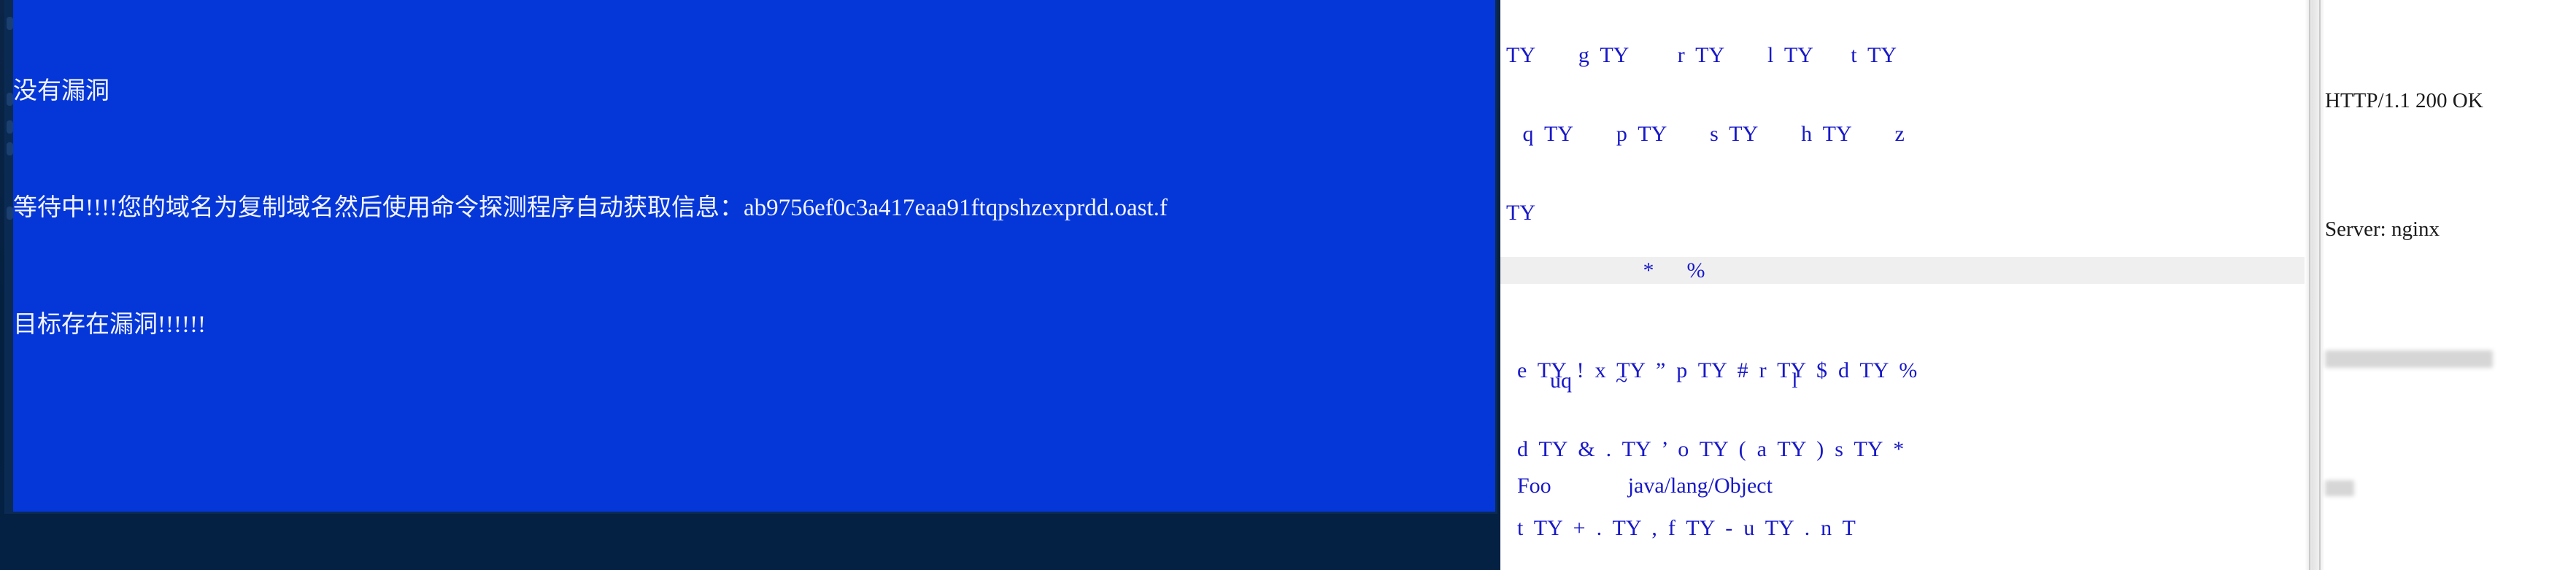 The height and width of the screenshot is (570, 2576). I want to click on console-scrollbar, so click(10, 256).